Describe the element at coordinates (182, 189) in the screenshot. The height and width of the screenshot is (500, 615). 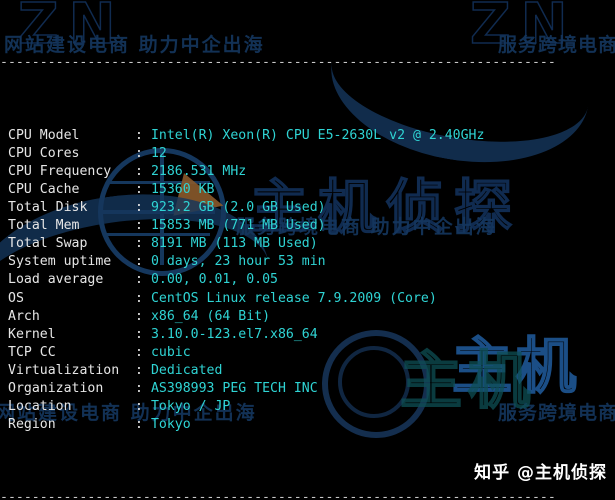
I see `sysinfo-value: 15360 KB` at that location.